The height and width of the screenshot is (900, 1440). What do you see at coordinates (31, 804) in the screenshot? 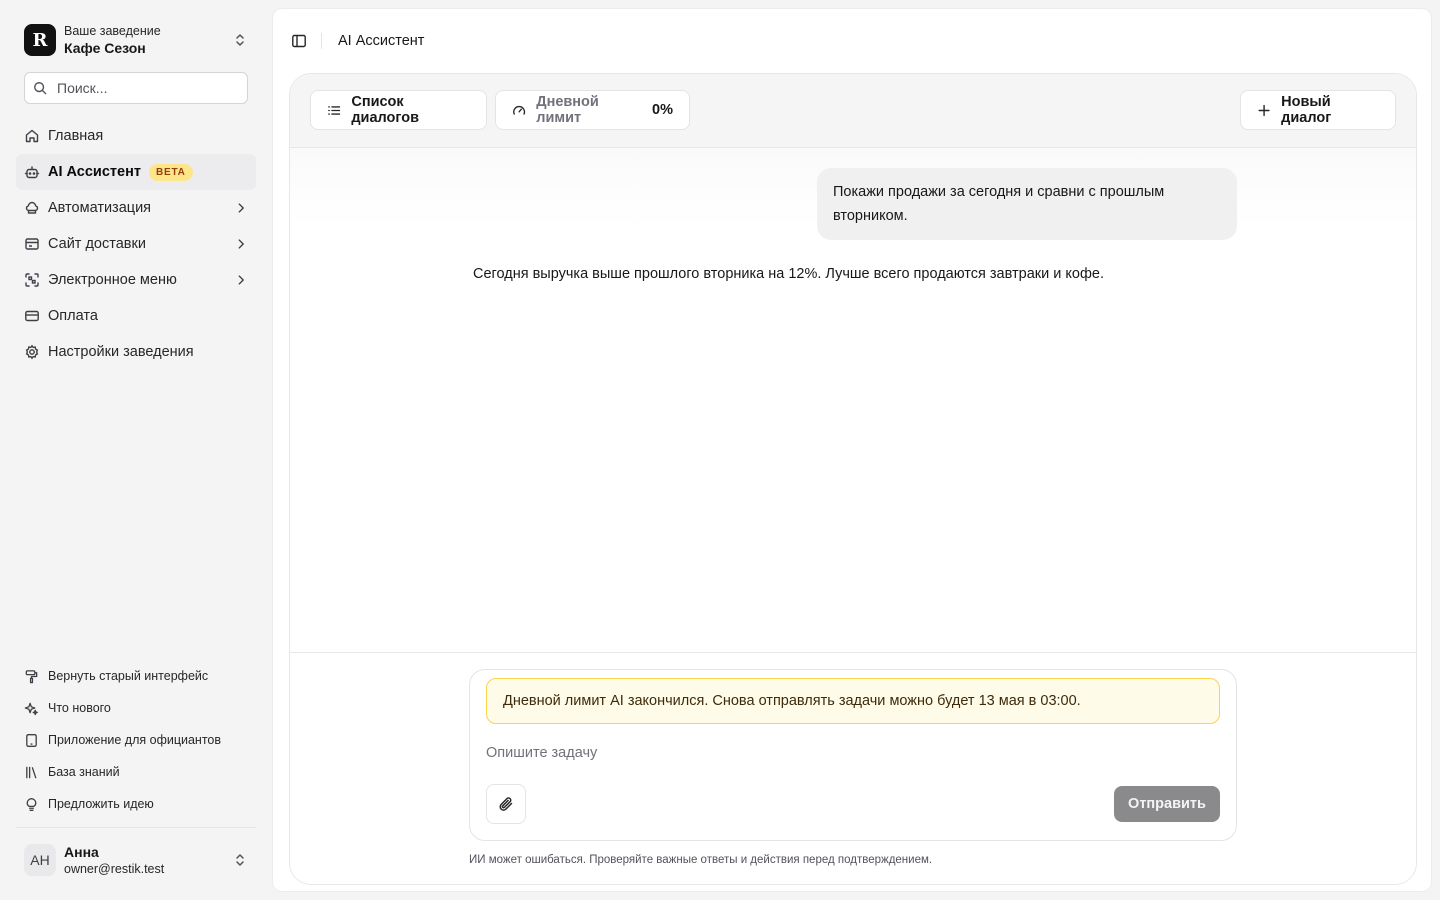
I see `lightbulb-icon` at bounding box center [31, 804].